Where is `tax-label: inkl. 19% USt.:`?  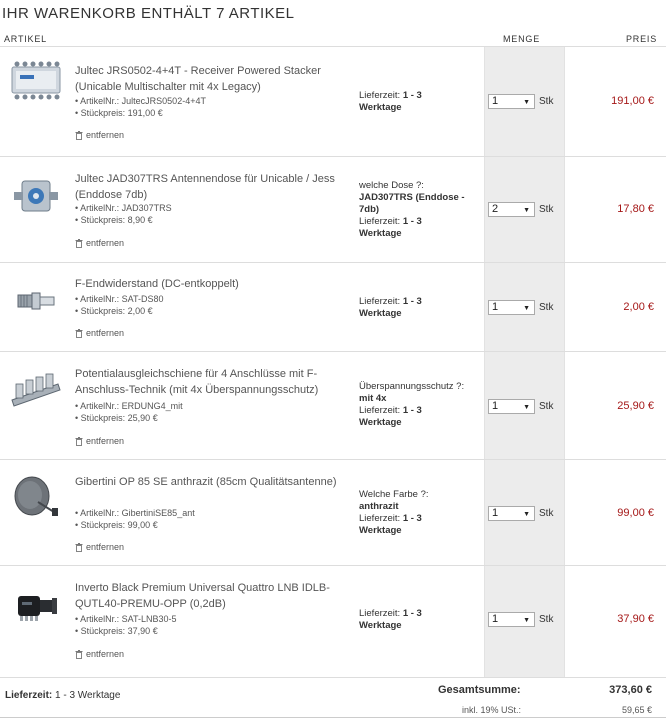
tax-label: inkl. 19% USt.: is located at coordinates (492, 710).